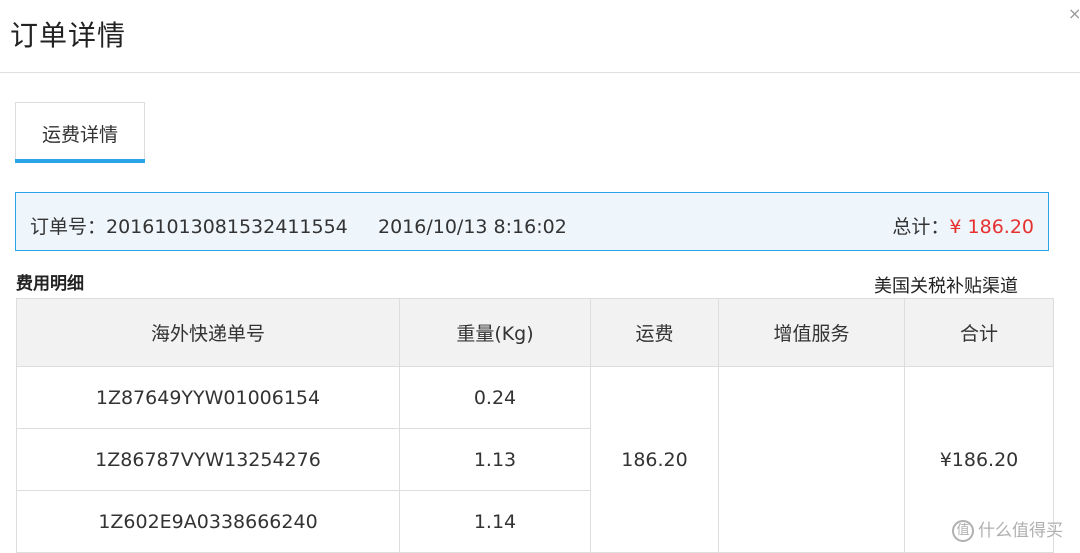 The image size is (1080, 553). What do you see at coordinates (495, 459) in the screenshot?
I see `weight-cell: 1.13` at bounding box center [495, 459].